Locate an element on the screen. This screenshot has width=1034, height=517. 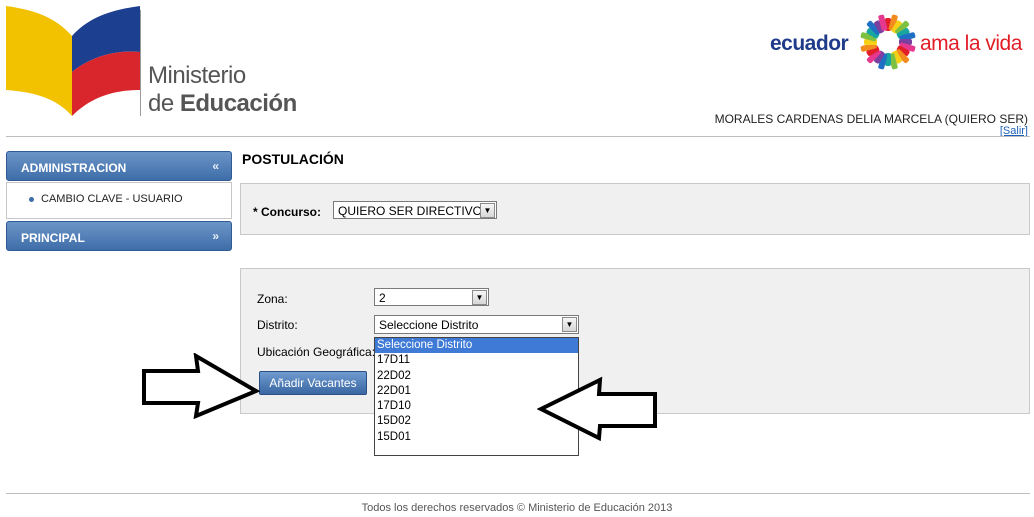
distrito-select: Seleccione Distrito ▼ is located at coordinates (476, 324).